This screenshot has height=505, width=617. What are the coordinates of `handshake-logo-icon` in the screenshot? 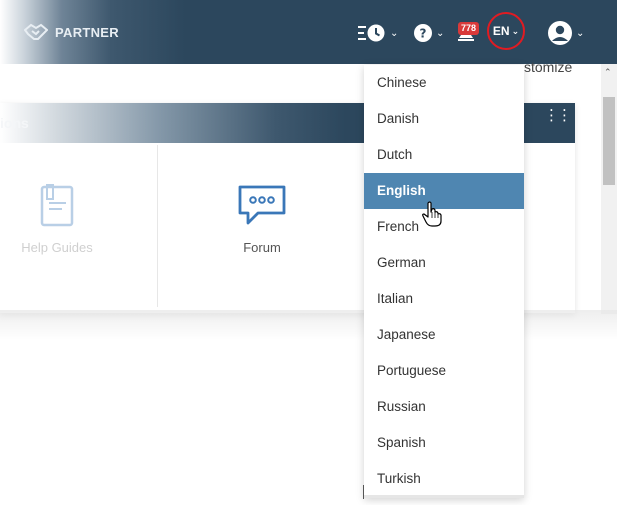 It's located at (36, 31).